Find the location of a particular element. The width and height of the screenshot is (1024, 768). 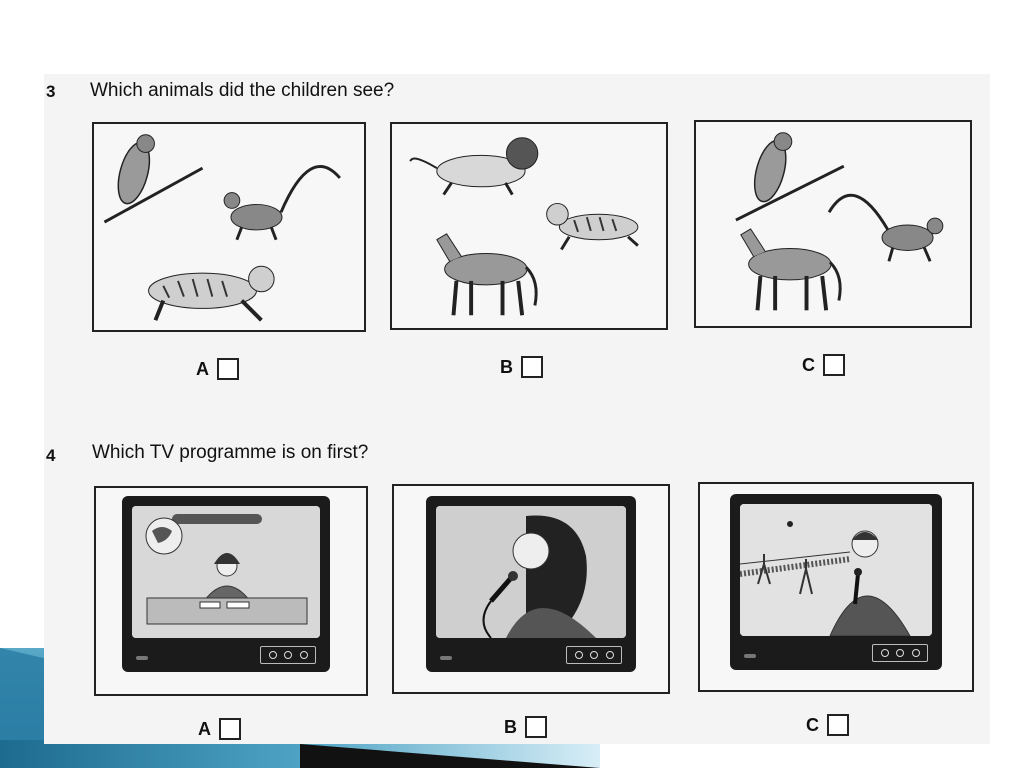

option-3b-picture is located at coordinates (529, 226).